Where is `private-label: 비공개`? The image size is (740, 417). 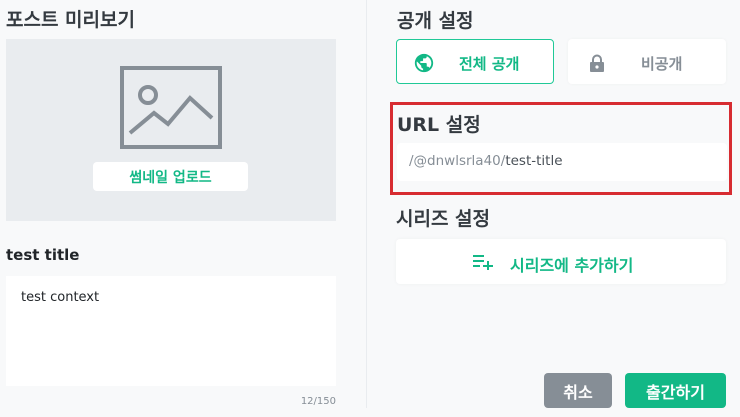 private-label: 비공개 is located at coordinates (662, 64).